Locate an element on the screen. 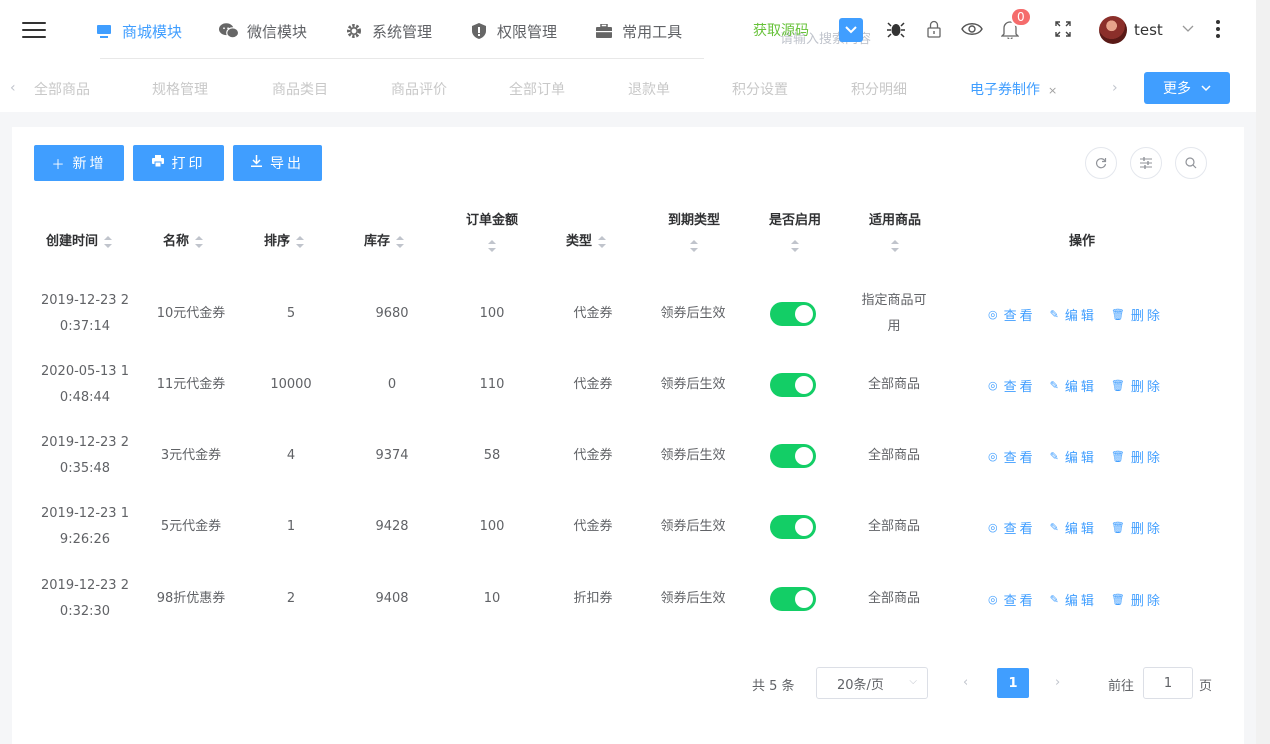  cell-name: 5元代金券 is located at coordinates (191, 526).